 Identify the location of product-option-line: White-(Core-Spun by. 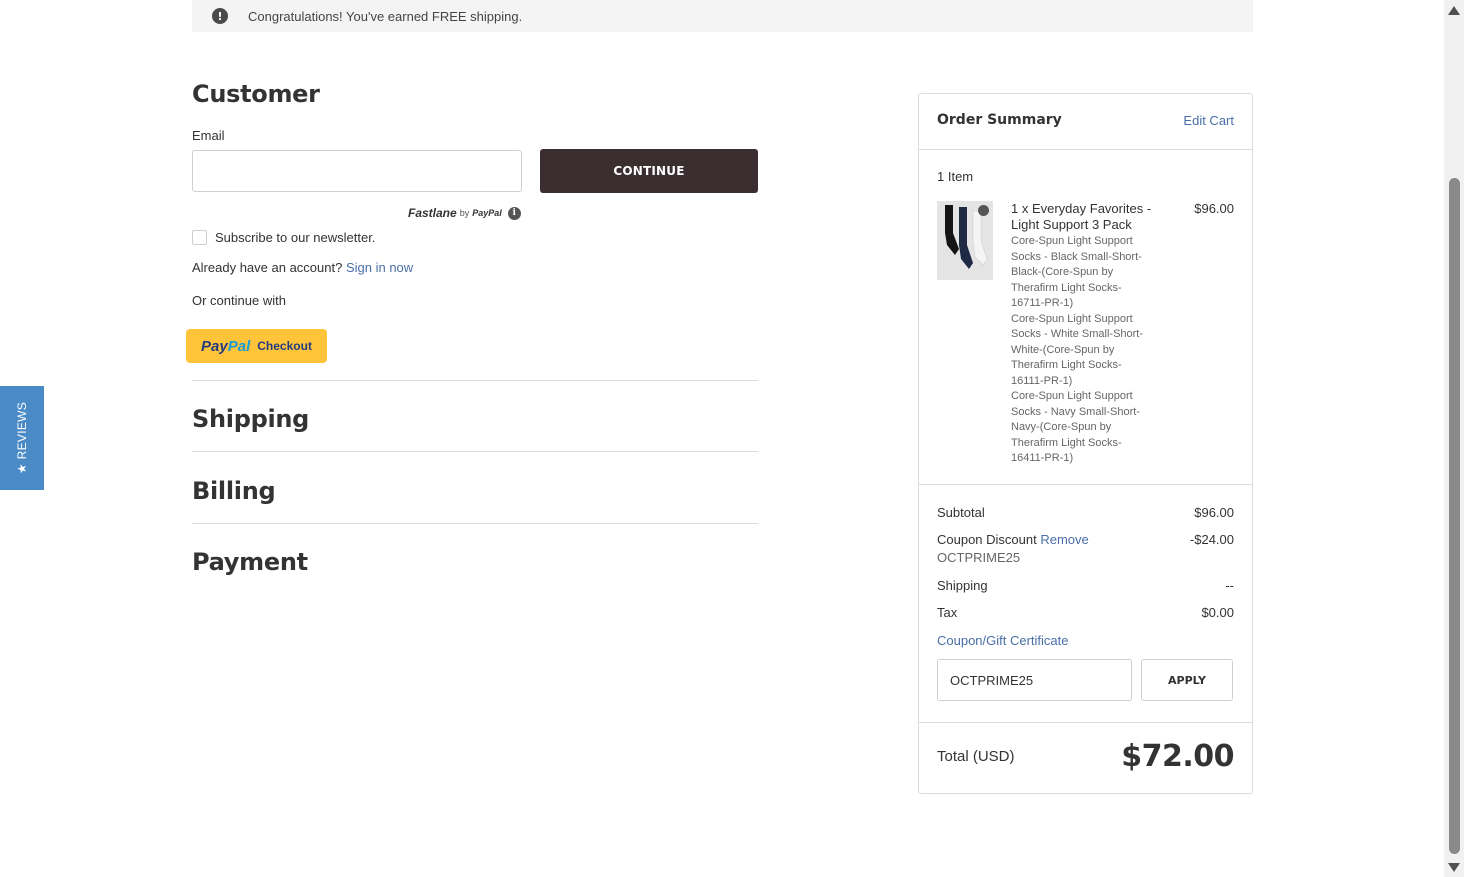
(1063, 349).